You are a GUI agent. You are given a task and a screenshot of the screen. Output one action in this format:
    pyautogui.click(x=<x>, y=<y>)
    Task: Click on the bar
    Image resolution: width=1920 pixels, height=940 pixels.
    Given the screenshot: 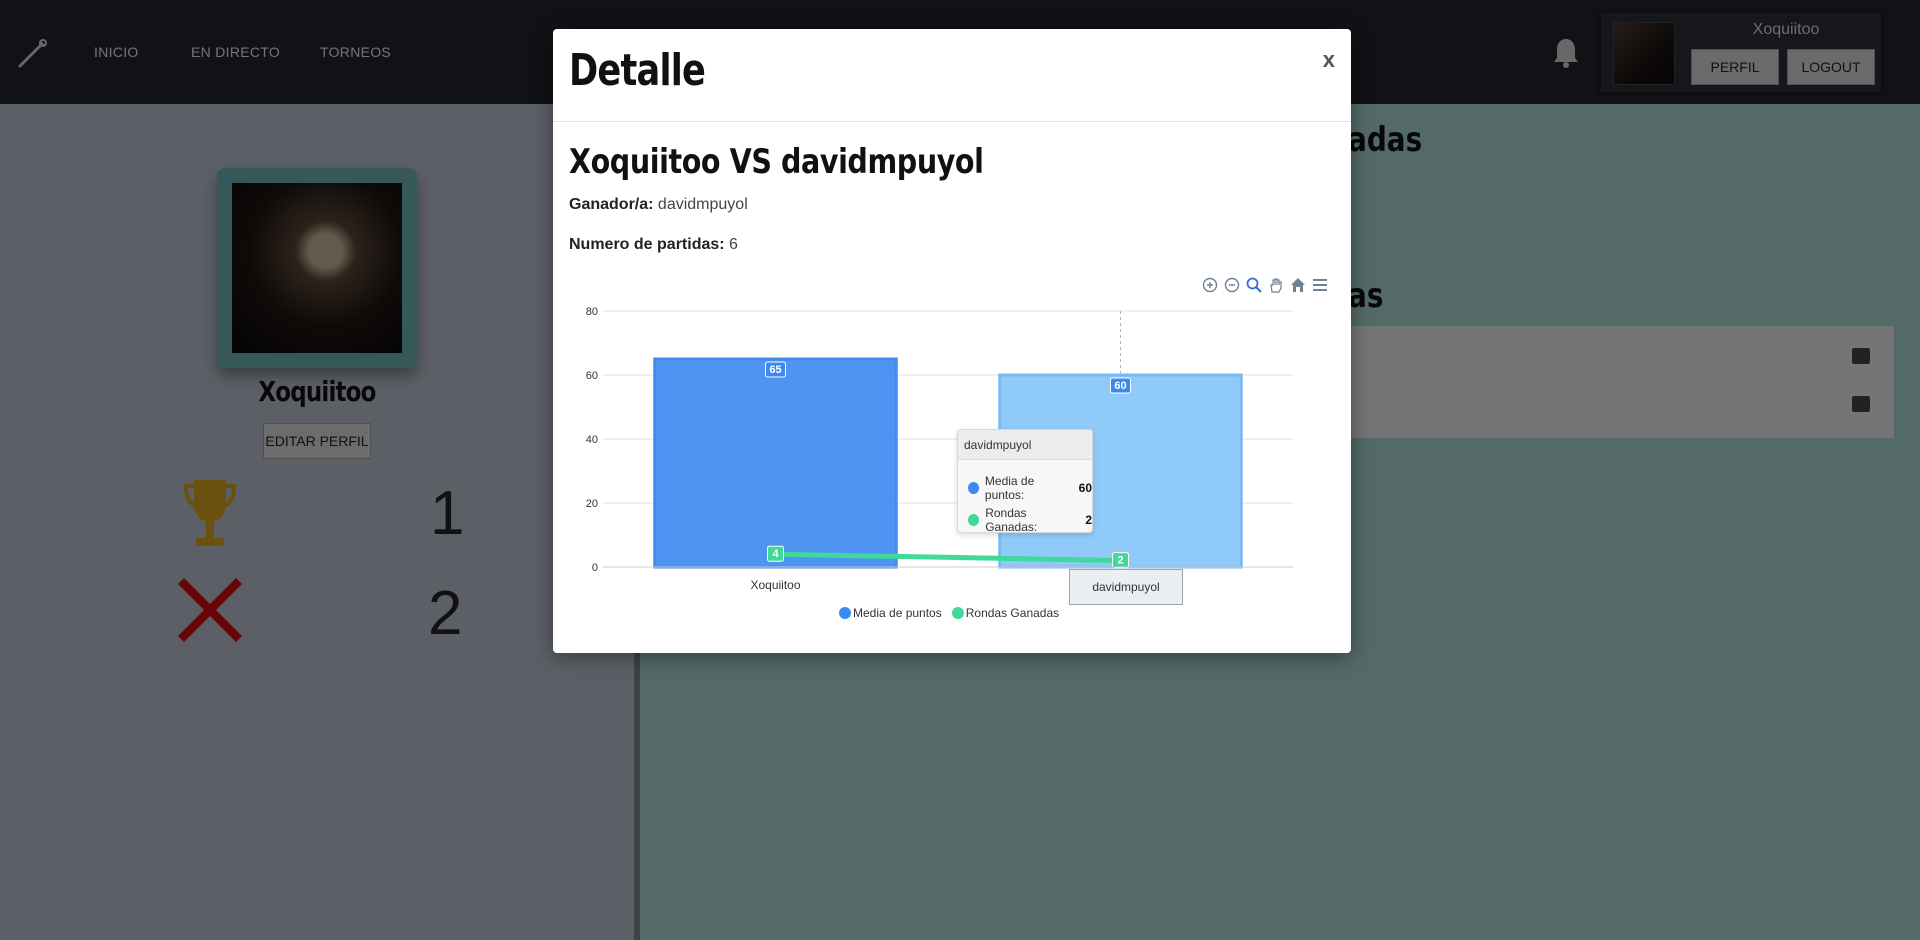 What is the action you would take?
    pyautogui.click(x=775, y=463)
    